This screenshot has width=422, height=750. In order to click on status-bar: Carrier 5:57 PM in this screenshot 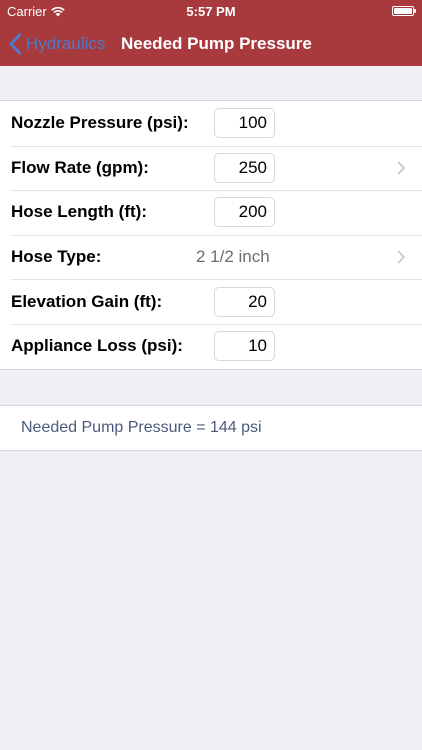, I will do `click(211, 11)`.